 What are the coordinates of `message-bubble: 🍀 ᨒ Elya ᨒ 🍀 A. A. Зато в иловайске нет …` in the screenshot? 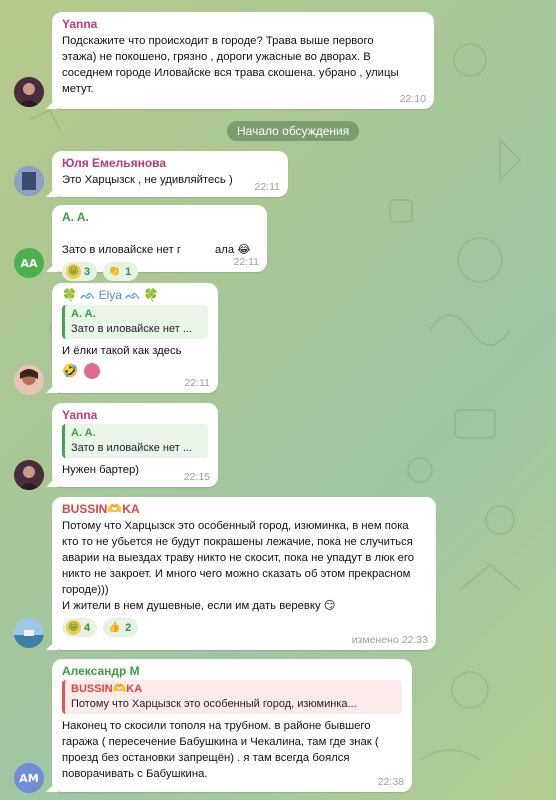 It's located at (135, 338).